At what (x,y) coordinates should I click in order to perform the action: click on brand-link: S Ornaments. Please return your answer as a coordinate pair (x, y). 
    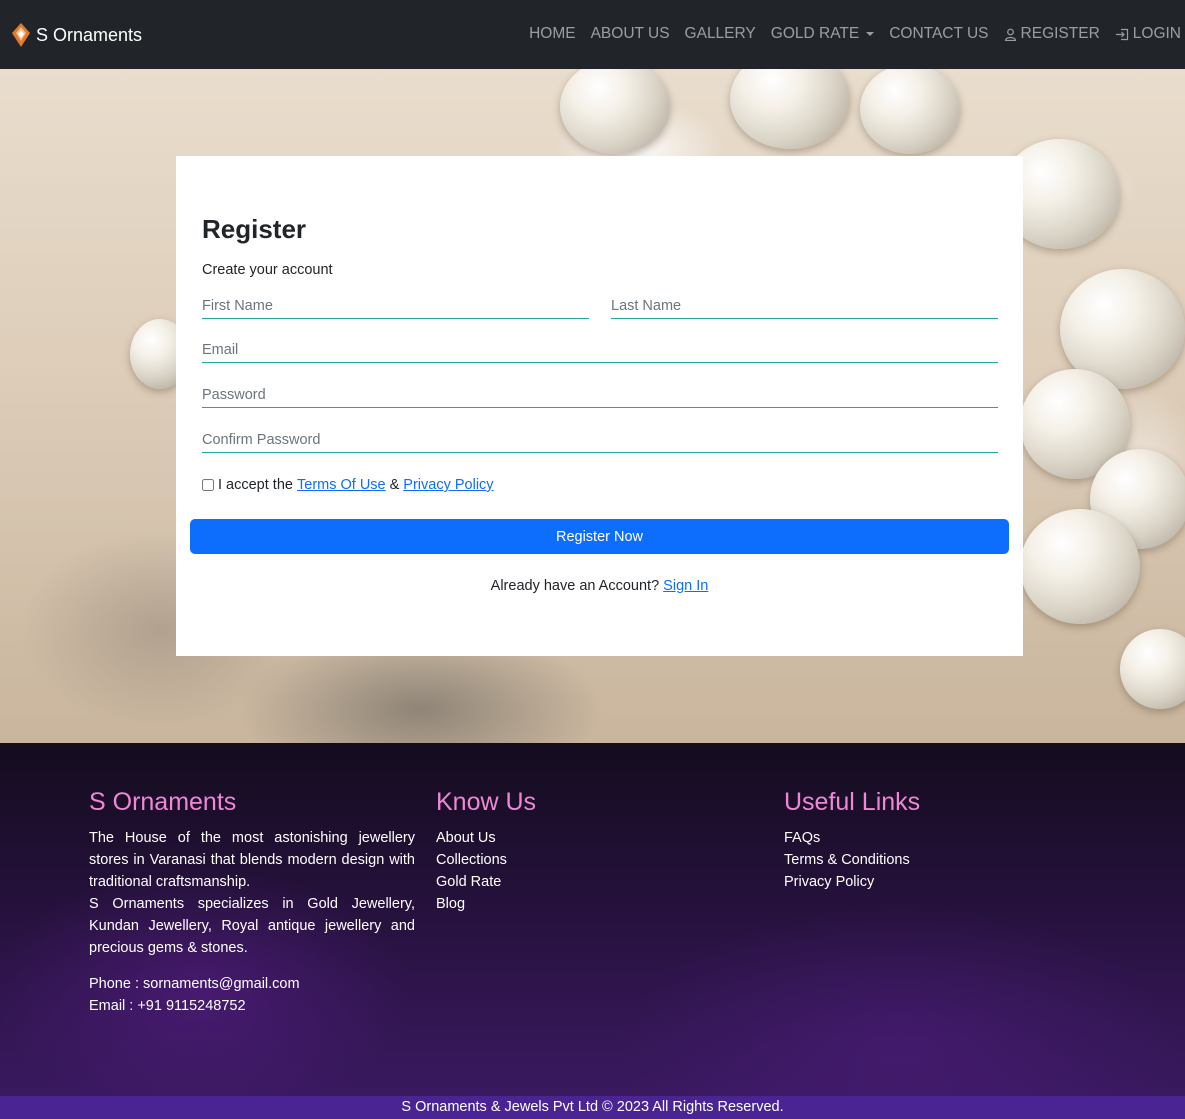
    Looking at the image, I should click on (76, 35).